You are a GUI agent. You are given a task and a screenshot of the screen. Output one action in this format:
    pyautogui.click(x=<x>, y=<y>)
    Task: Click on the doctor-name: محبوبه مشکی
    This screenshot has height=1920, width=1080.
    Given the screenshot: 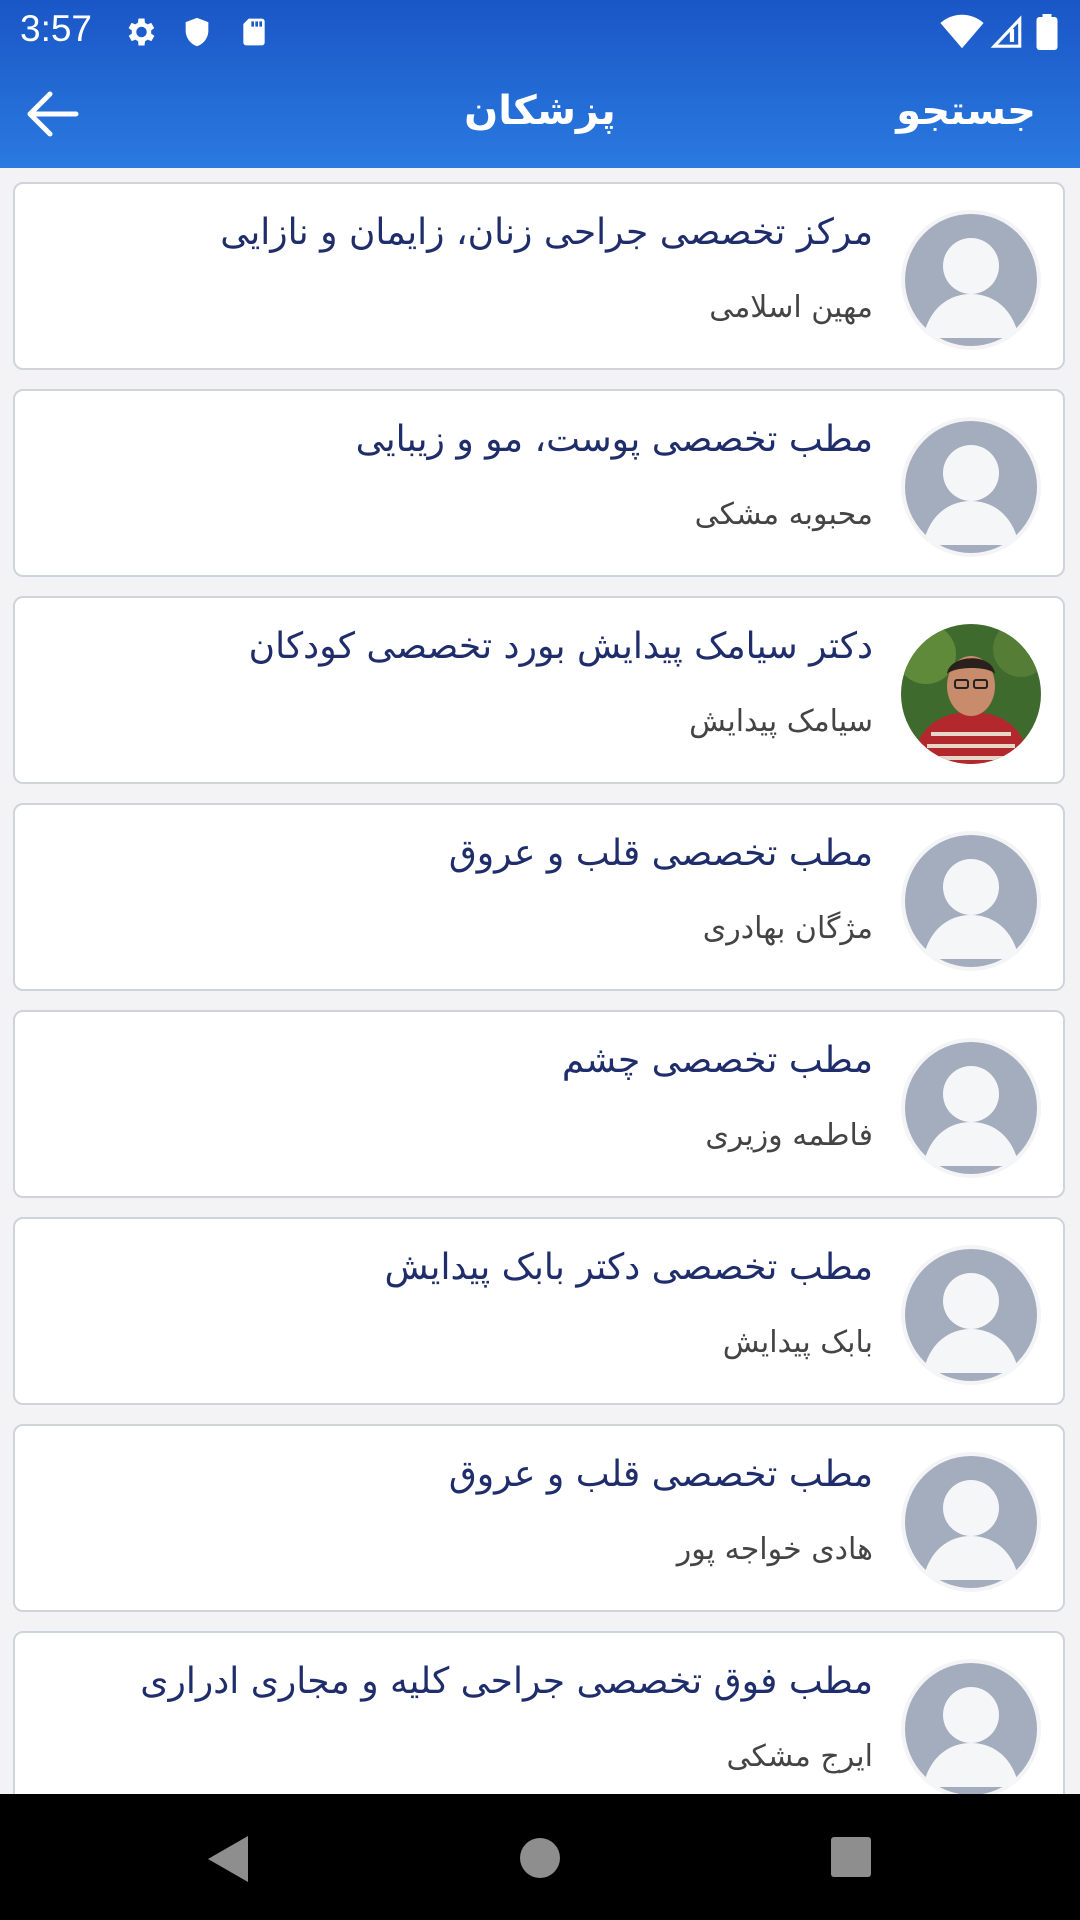 What is the action you would take?
    pyautogui.click(x=783, y=514)
    